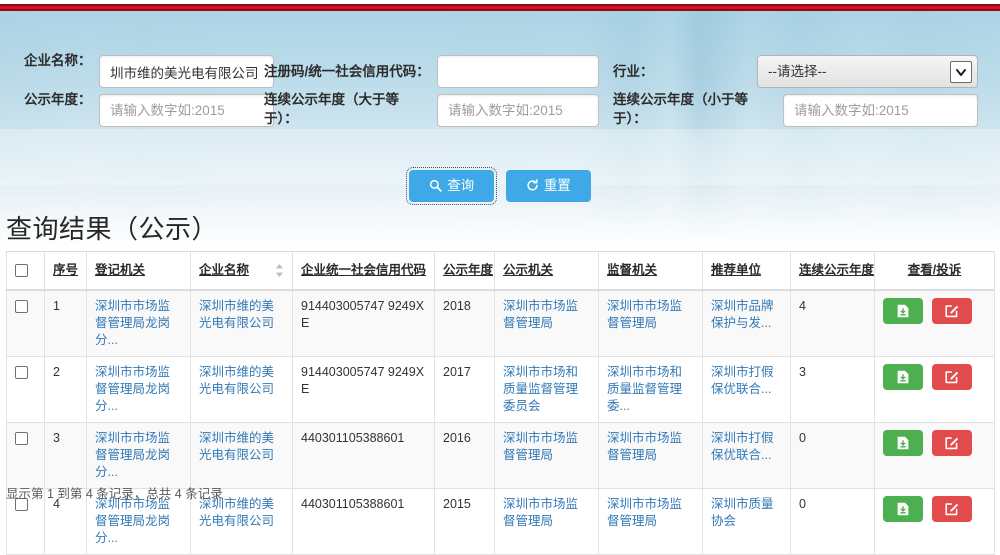 This screenshot has height=555, width=1000. I want to click on column-header-registration-authority: 登记机关, so click(138, 271).